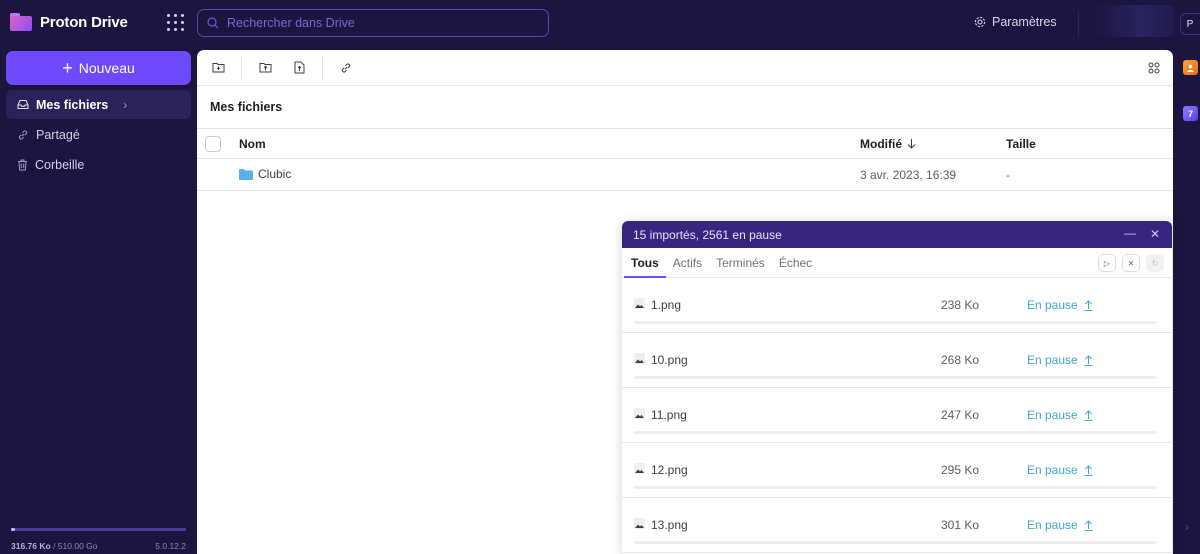 The height and width of the screenshot is (554, 1200). I want to click on upload-file-button, so click(299, 68).